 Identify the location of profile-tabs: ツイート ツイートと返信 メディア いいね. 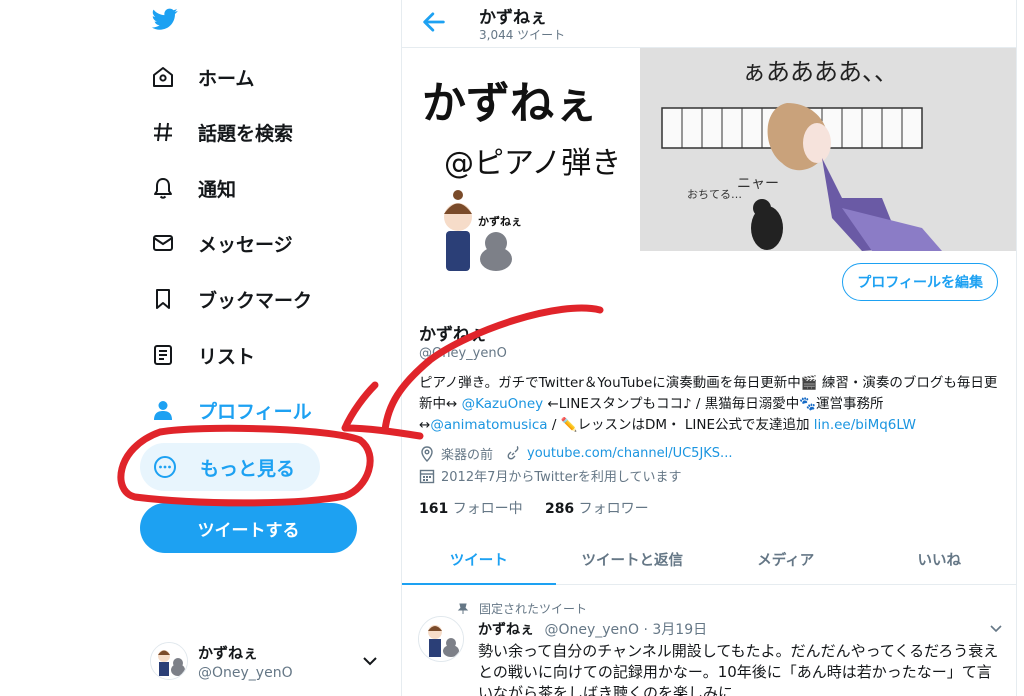
(709, 560).